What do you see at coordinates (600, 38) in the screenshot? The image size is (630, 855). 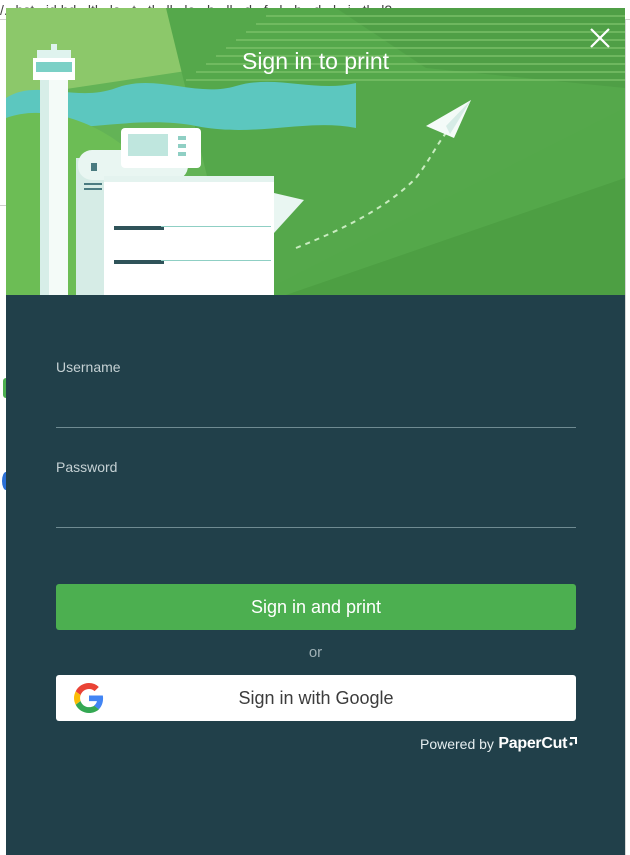 I see `close-icon` at bounding box center [600, 38].